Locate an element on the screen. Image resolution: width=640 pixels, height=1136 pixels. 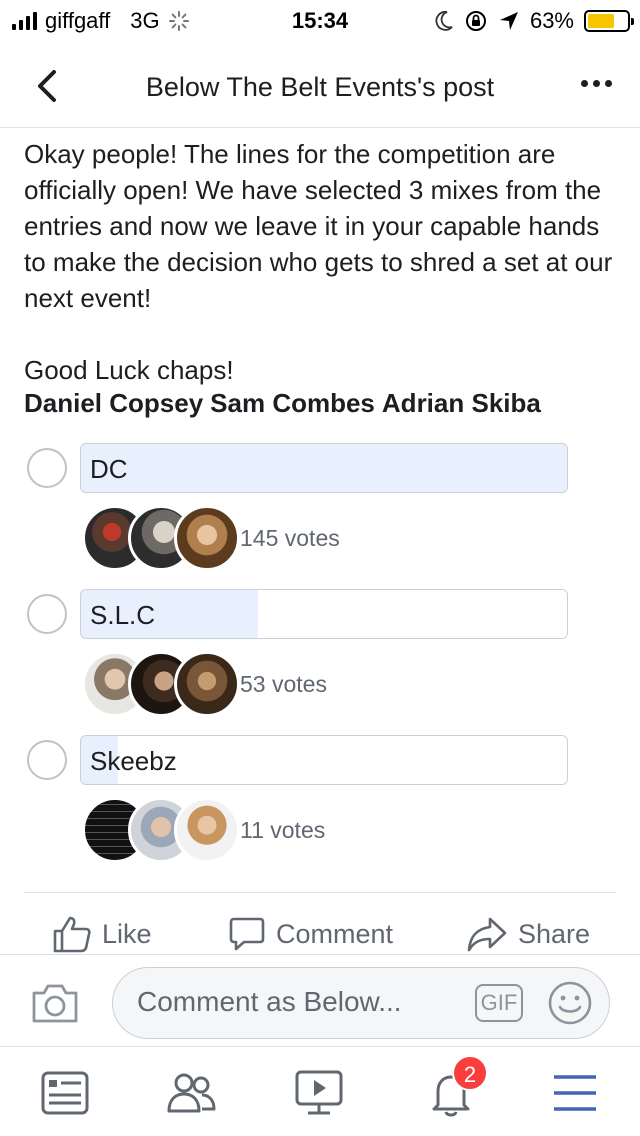
poll-option-bar: DC is located at coordinates (324, 468).